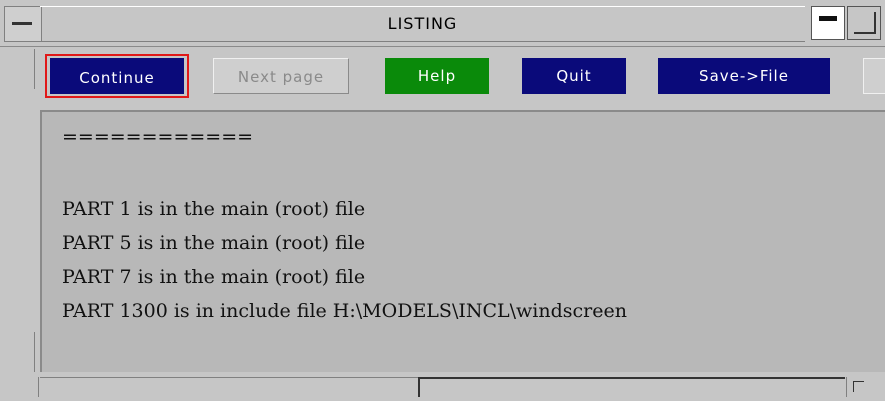 This screenshot has width=885, height=401. I want to click on quit-button: Quit, so click(574, 76).